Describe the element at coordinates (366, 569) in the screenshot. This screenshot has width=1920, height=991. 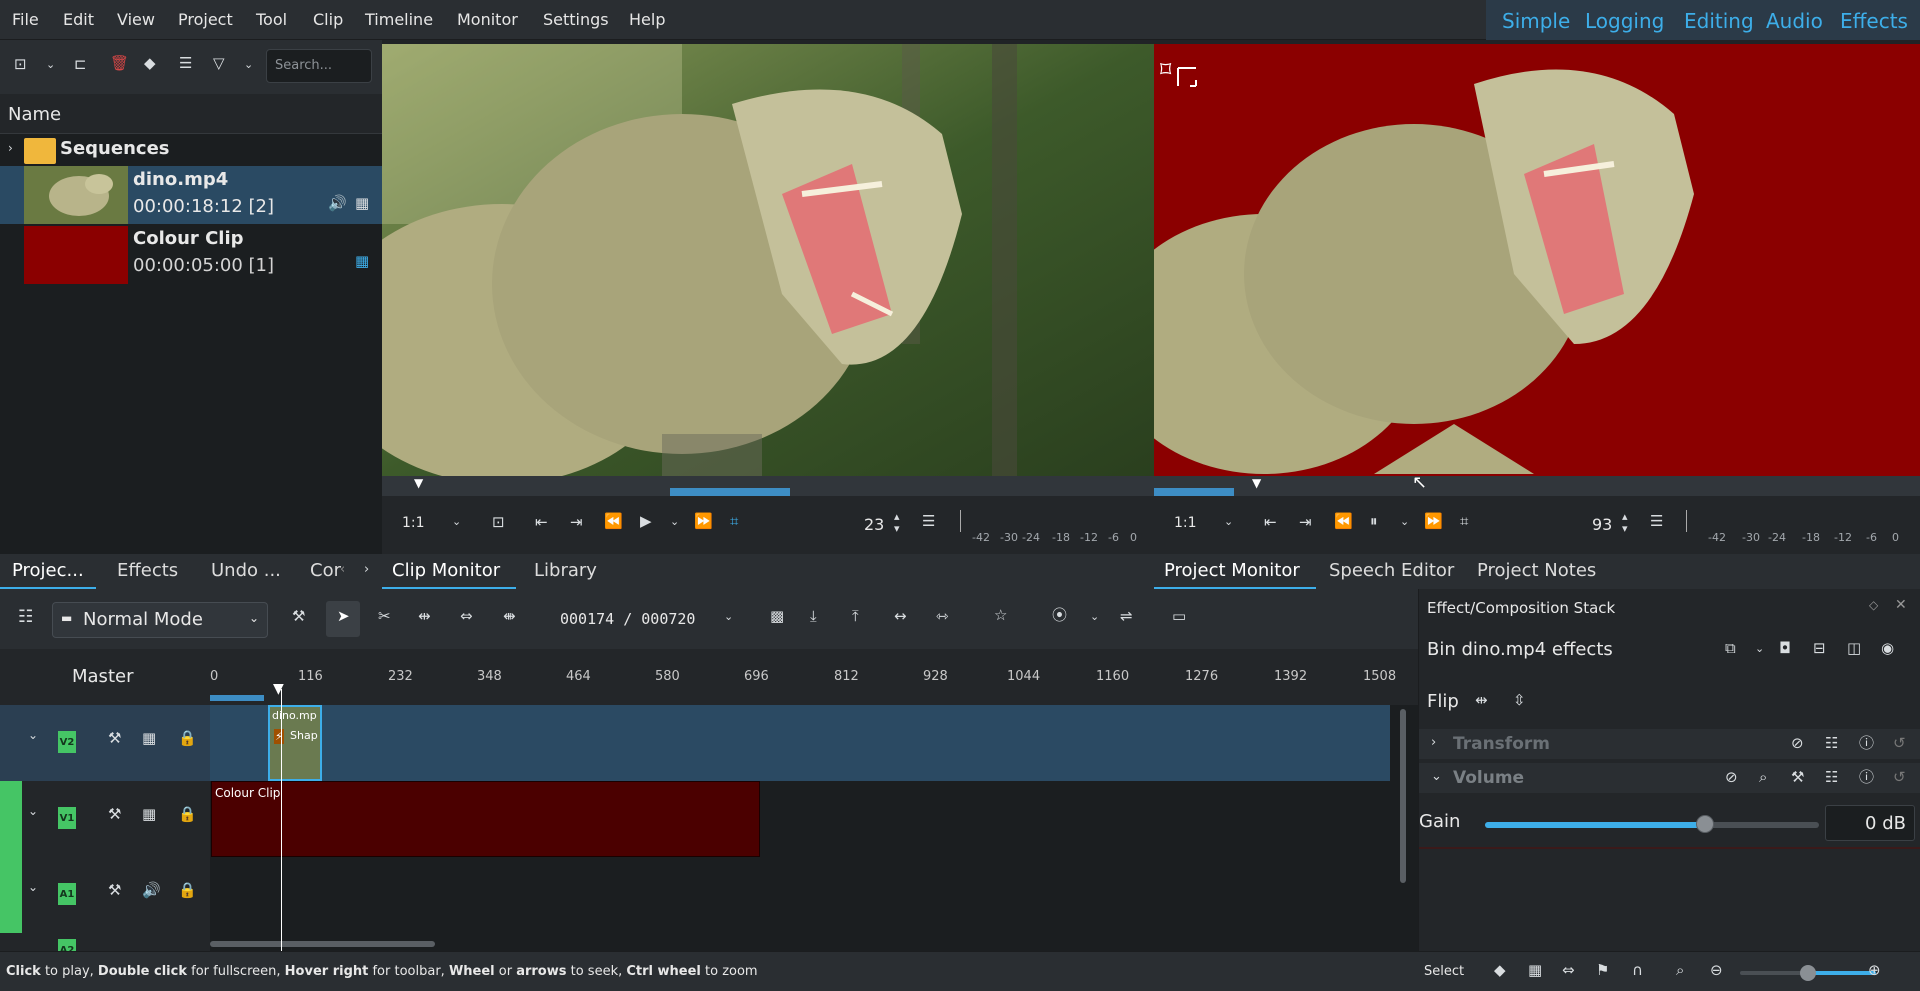
I see `chevron-right-icon: ›` at that location.